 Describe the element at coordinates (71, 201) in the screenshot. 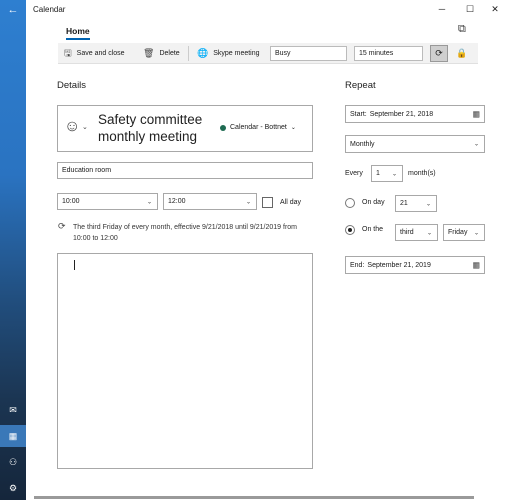

I see `start-time-value: 10:00` at that location.